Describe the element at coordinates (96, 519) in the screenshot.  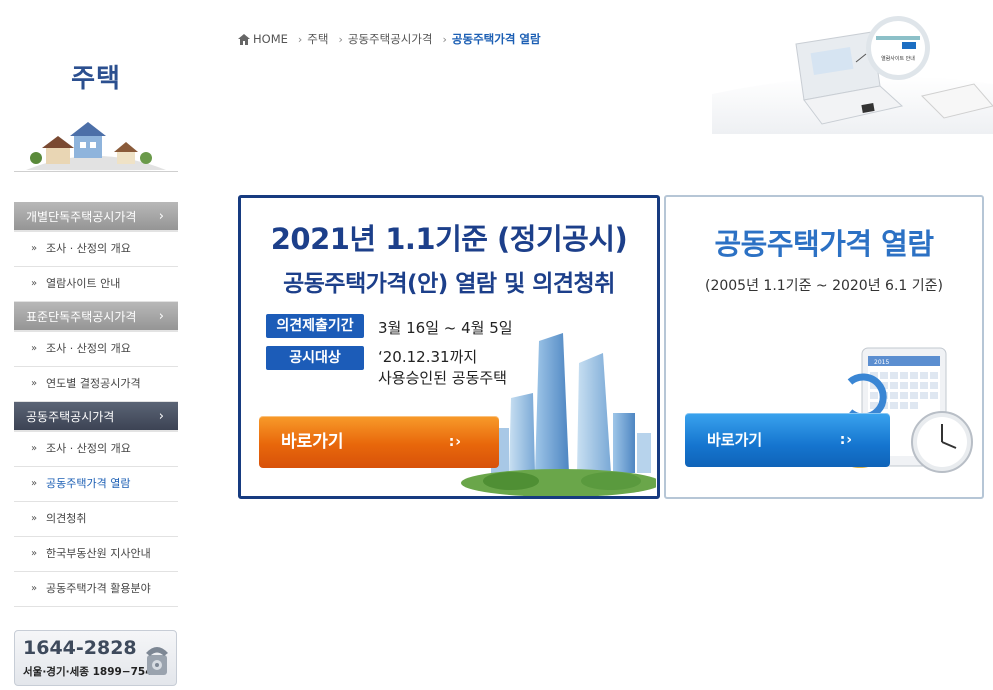
I see `menu-item-opinion-hearing: » 의견청취` at that location.